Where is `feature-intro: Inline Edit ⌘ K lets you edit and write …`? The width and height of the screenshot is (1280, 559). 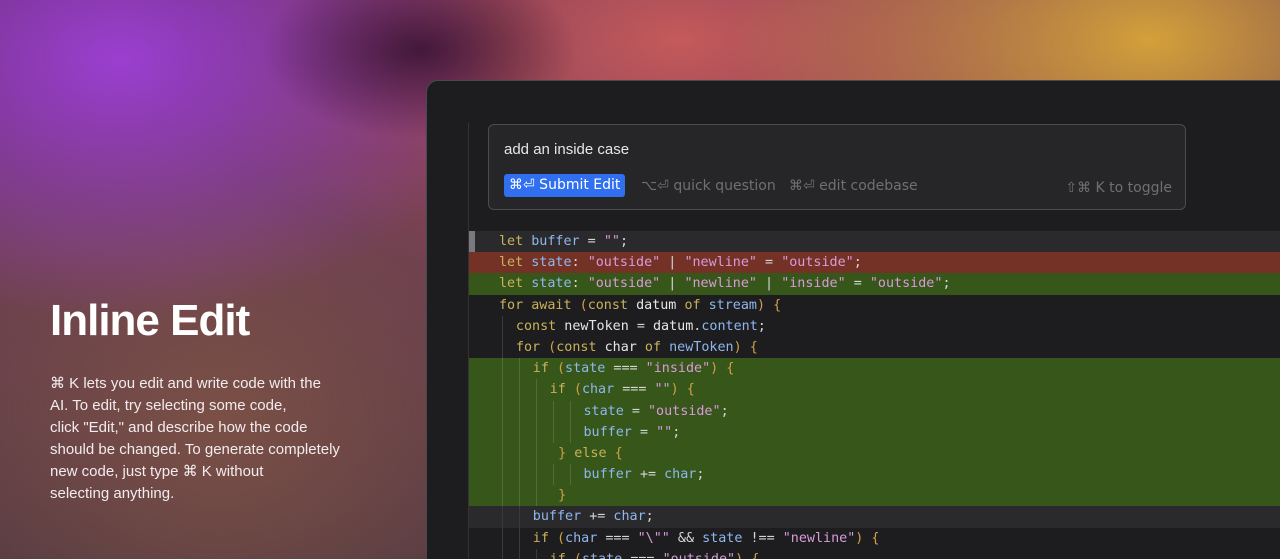 feature-intro: Inline Edit ⌘ K lets you edit and write … is located at coordinates (215, 400).